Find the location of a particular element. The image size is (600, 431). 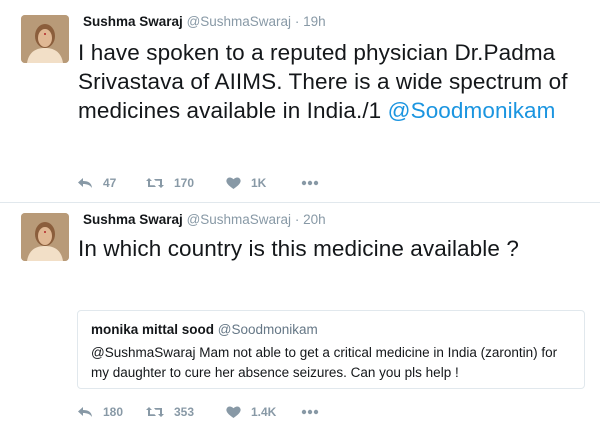

action-bar: 180 353 1.4K is located at coordinates (198, 412).